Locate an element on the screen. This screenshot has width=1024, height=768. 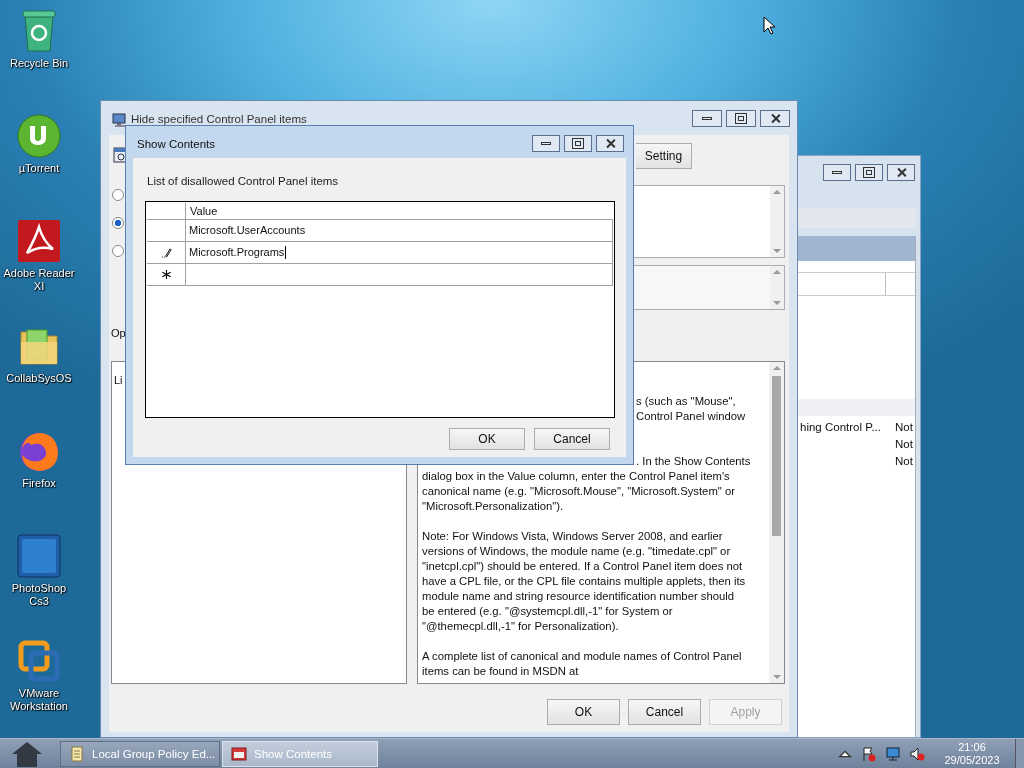
column-header: Value is located at coordinates (399, 211).